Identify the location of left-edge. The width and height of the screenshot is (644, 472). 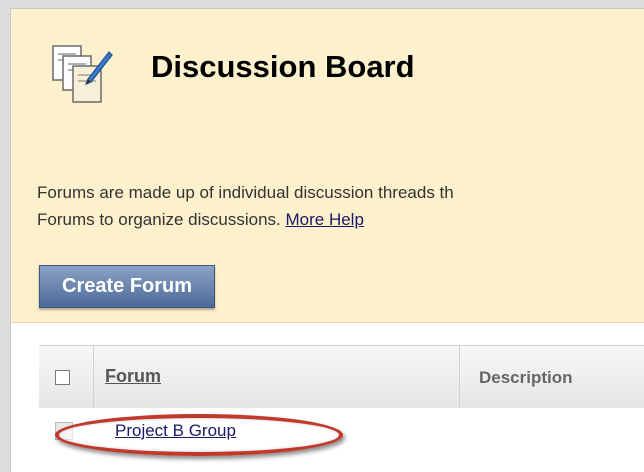
(5, 236).